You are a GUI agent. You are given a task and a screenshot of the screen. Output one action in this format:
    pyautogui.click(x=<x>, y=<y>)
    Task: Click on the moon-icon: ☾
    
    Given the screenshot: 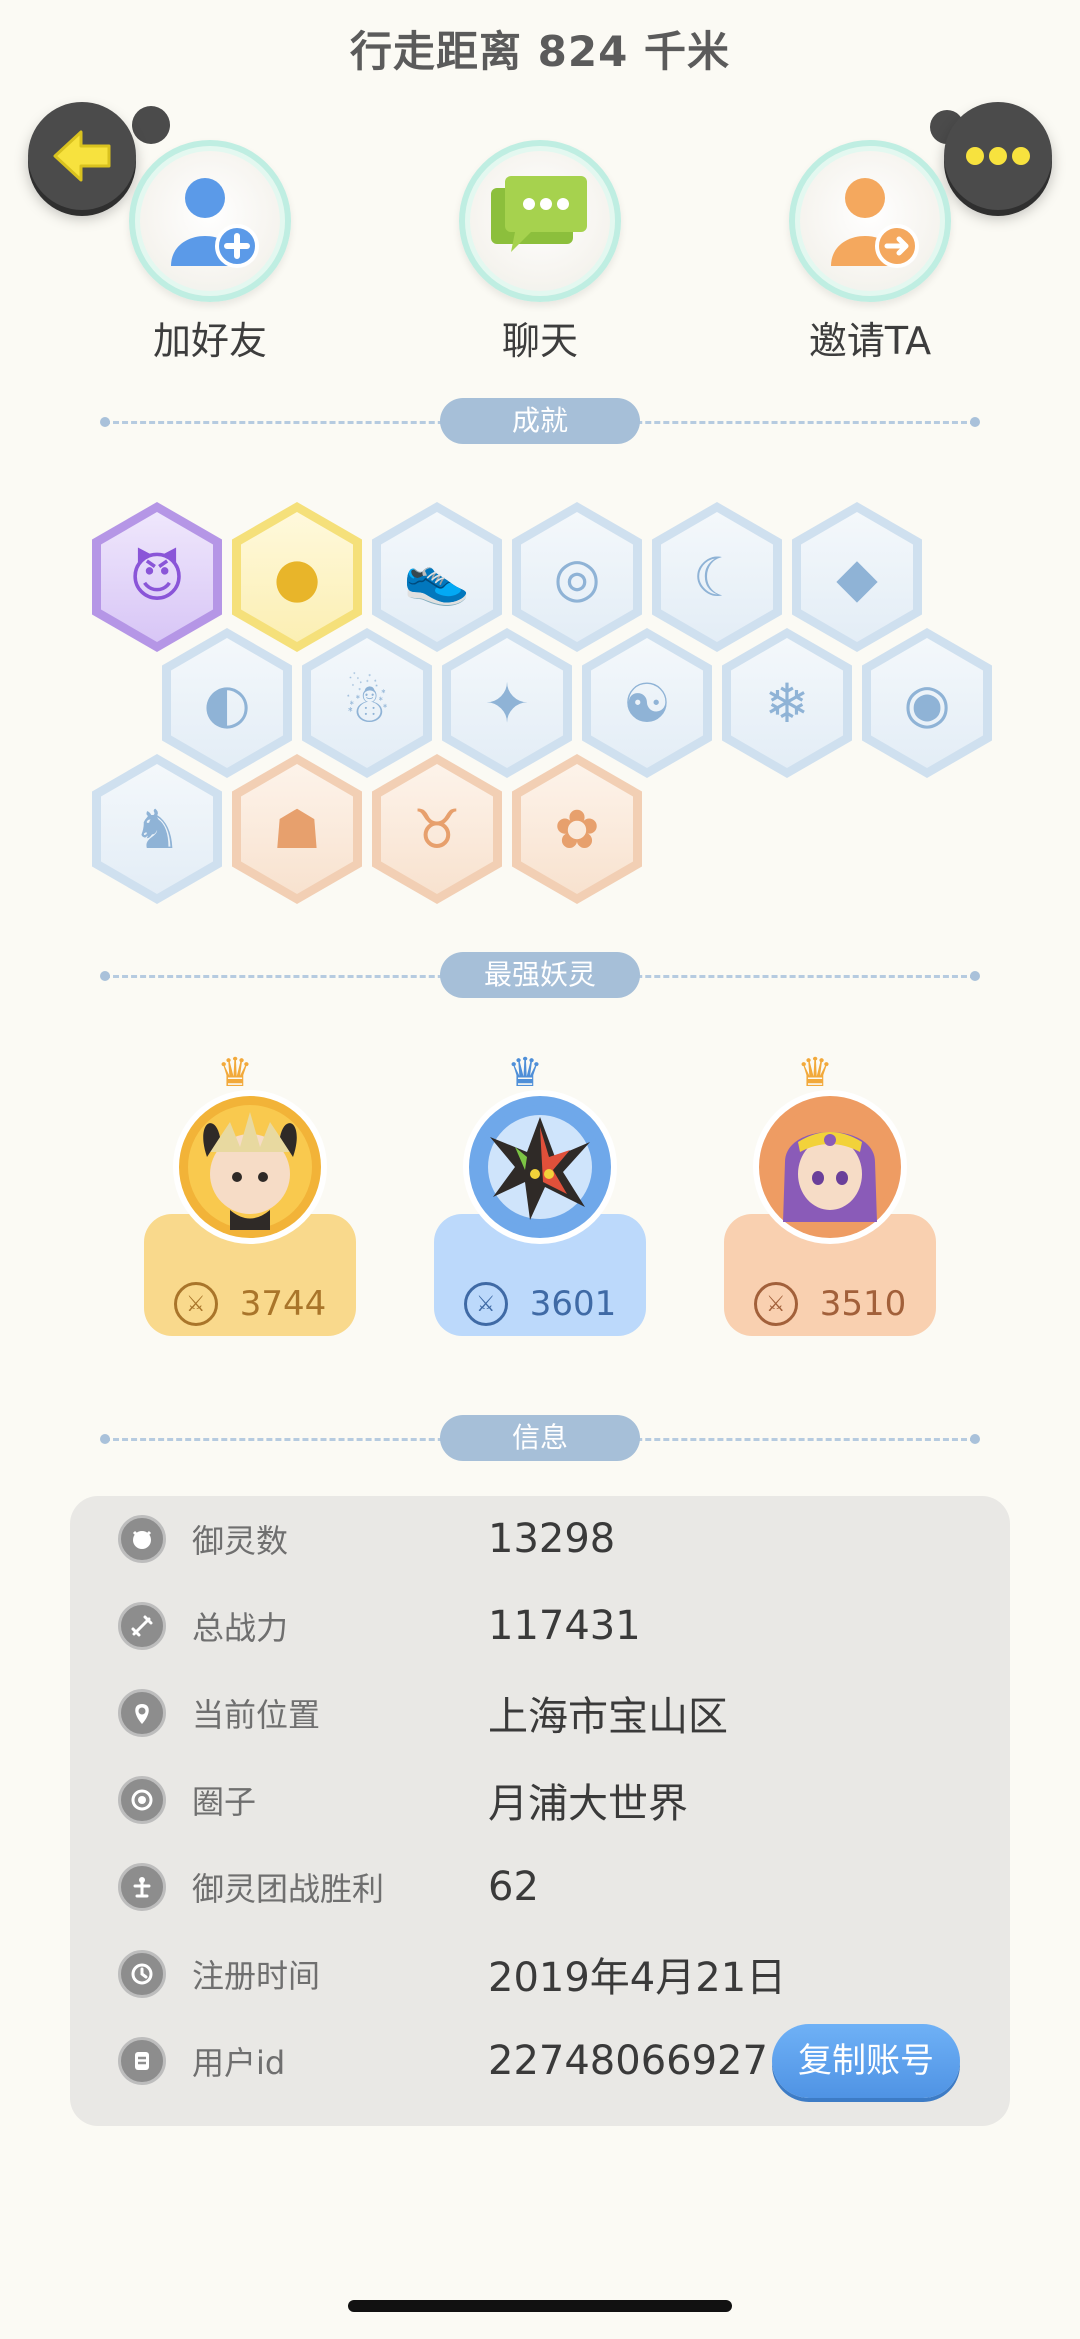 What is the action you would take?
    pyautogui.click(x=717, y=577)
    